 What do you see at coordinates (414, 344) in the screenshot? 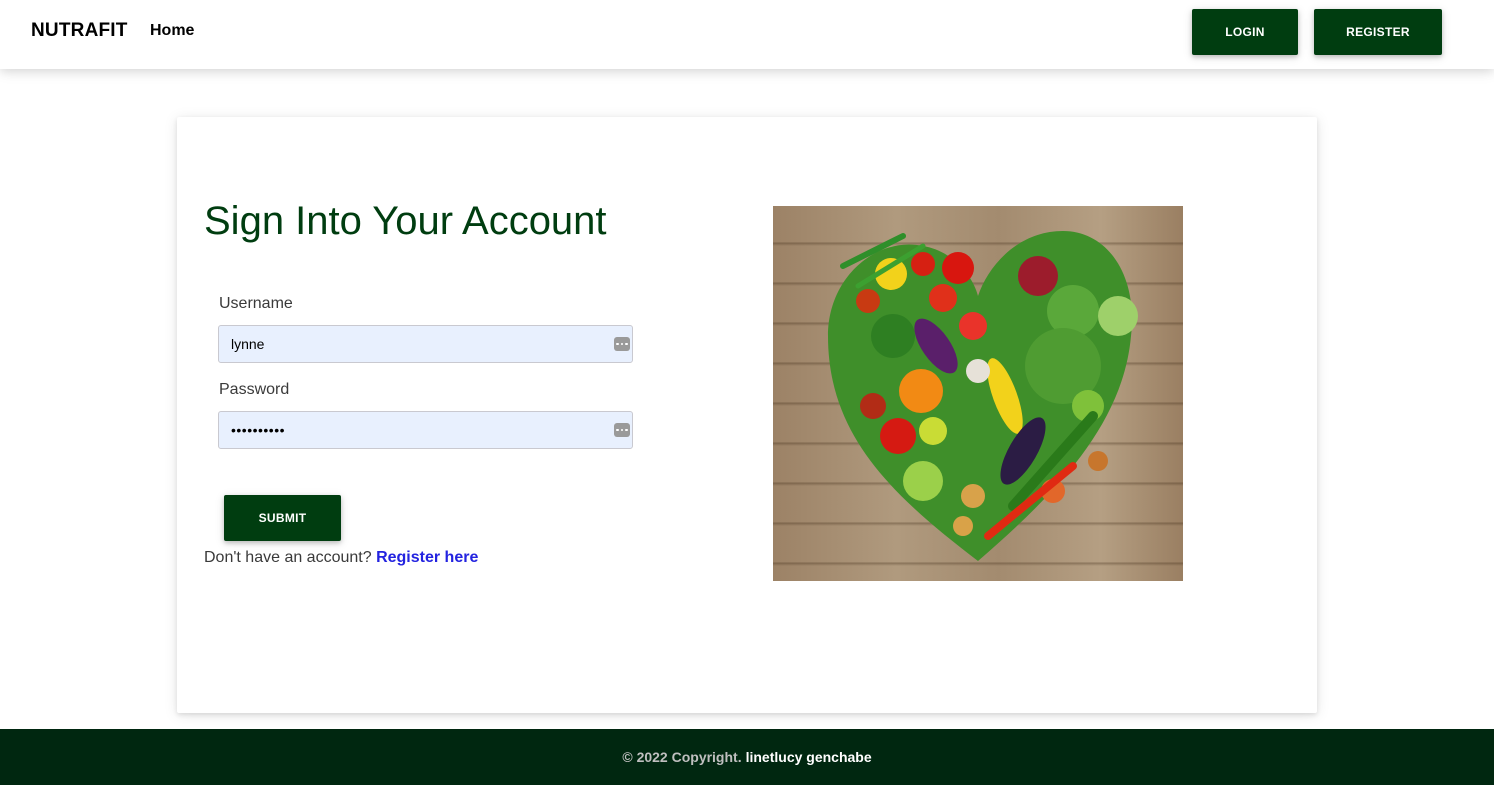
I see `username-input` at bounding box center [414, 344].